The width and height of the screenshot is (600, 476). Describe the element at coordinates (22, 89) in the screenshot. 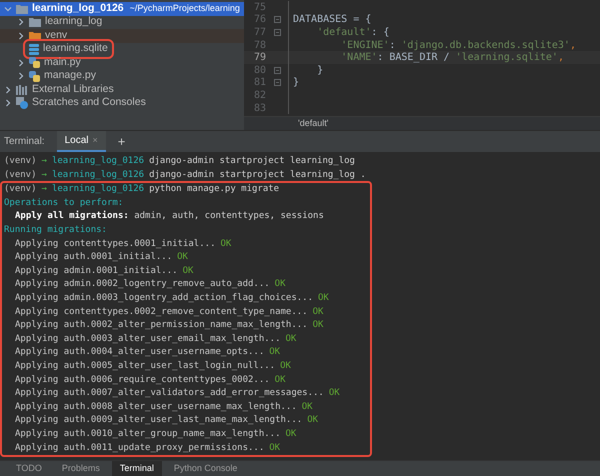

I see `library-icon` at that location.